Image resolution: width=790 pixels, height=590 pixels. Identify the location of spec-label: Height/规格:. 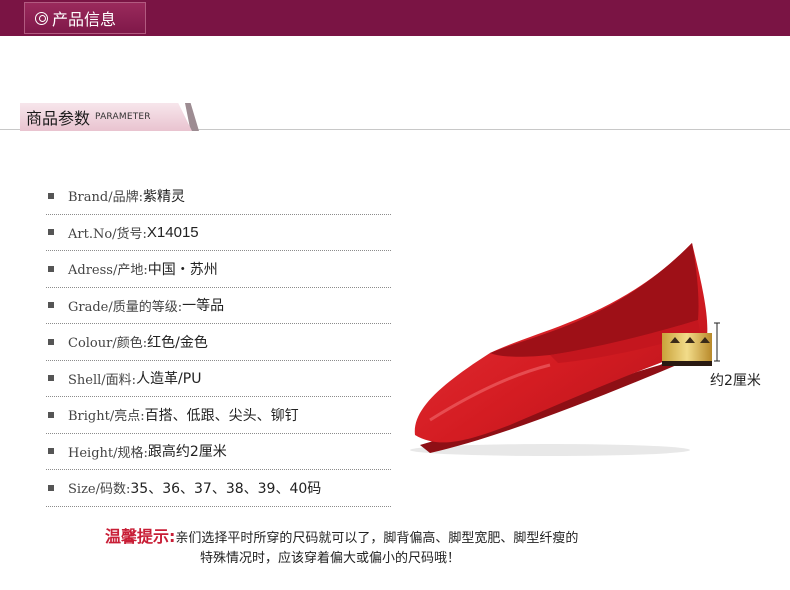
(108, 453).